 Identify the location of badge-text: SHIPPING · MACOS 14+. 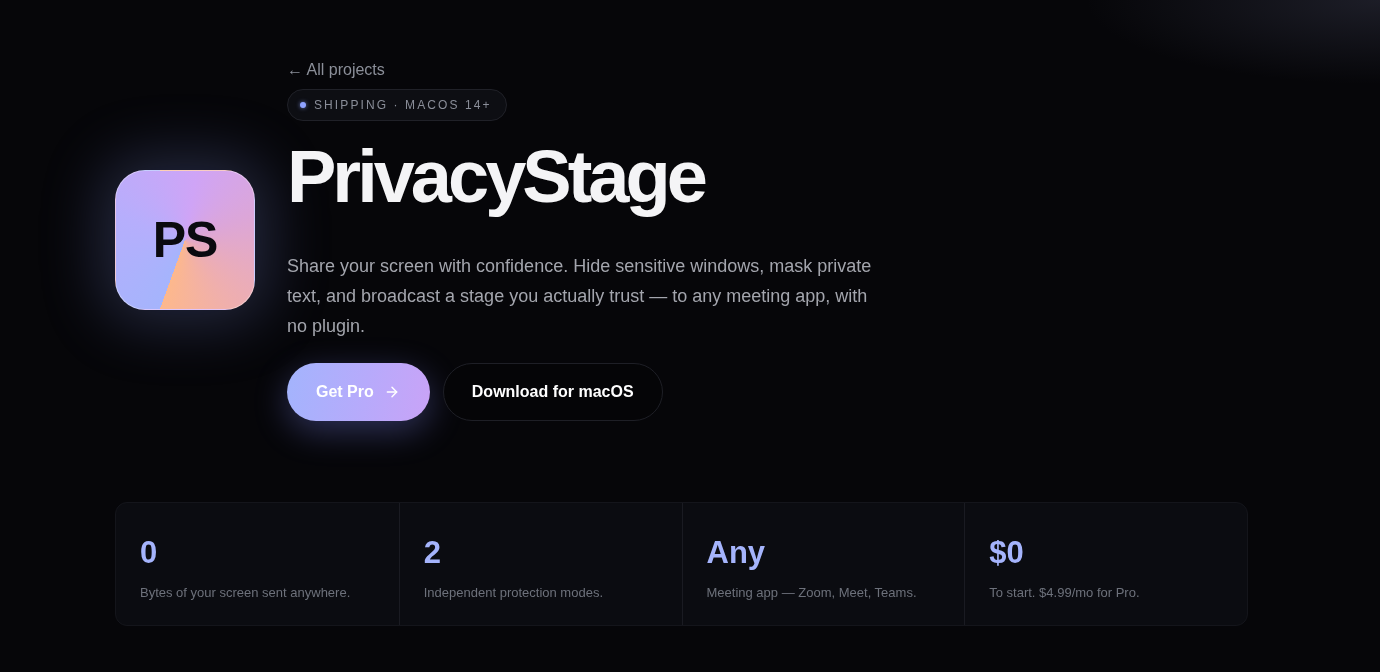
(403, 105).